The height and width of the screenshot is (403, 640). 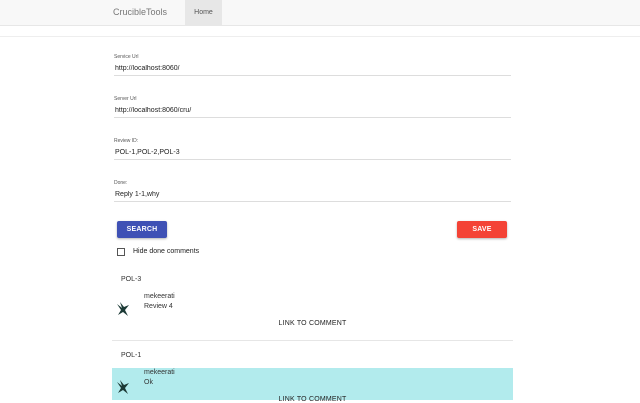 What do you see at coordinates (312, 340) in the screenshot?
I see `separator` at bounding box center [312, 340].